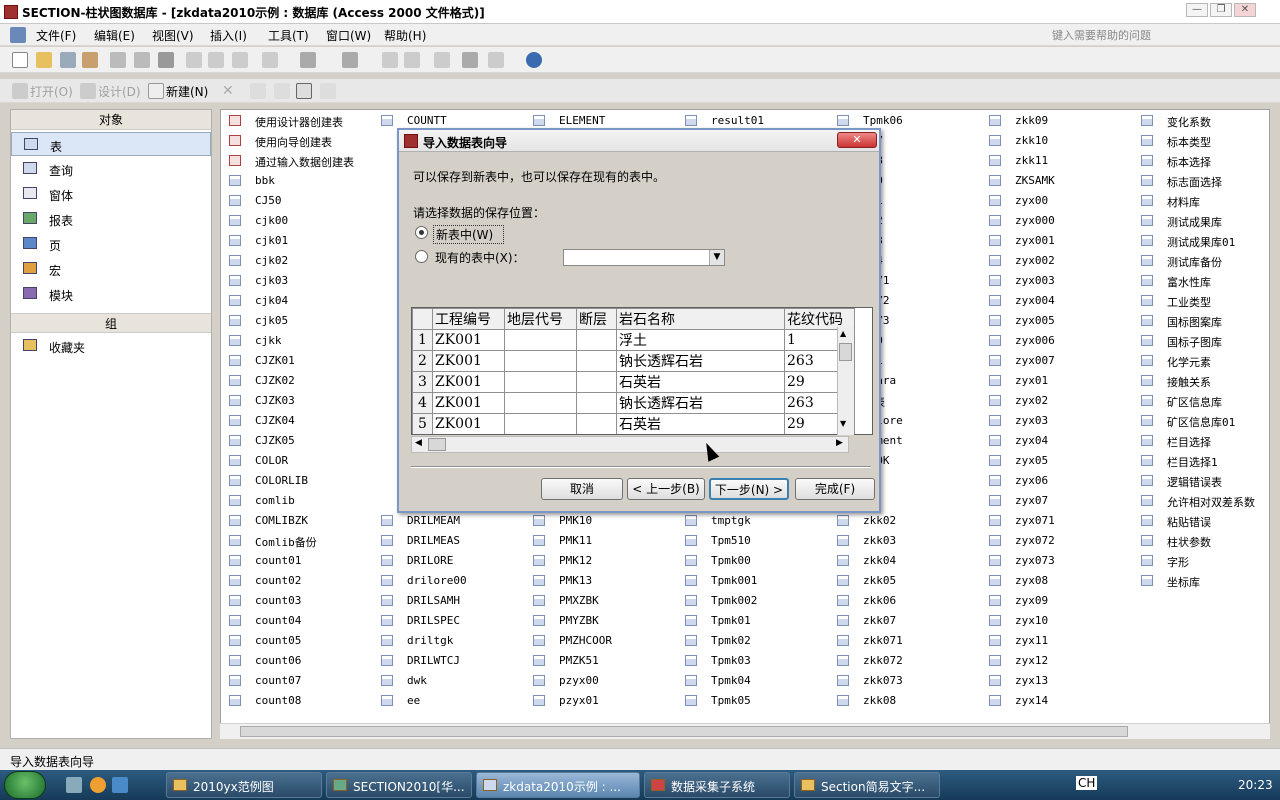 The width and height of the screenshot is (1280, 800). I want to click on object-reports: 报表, so click(111, 219).